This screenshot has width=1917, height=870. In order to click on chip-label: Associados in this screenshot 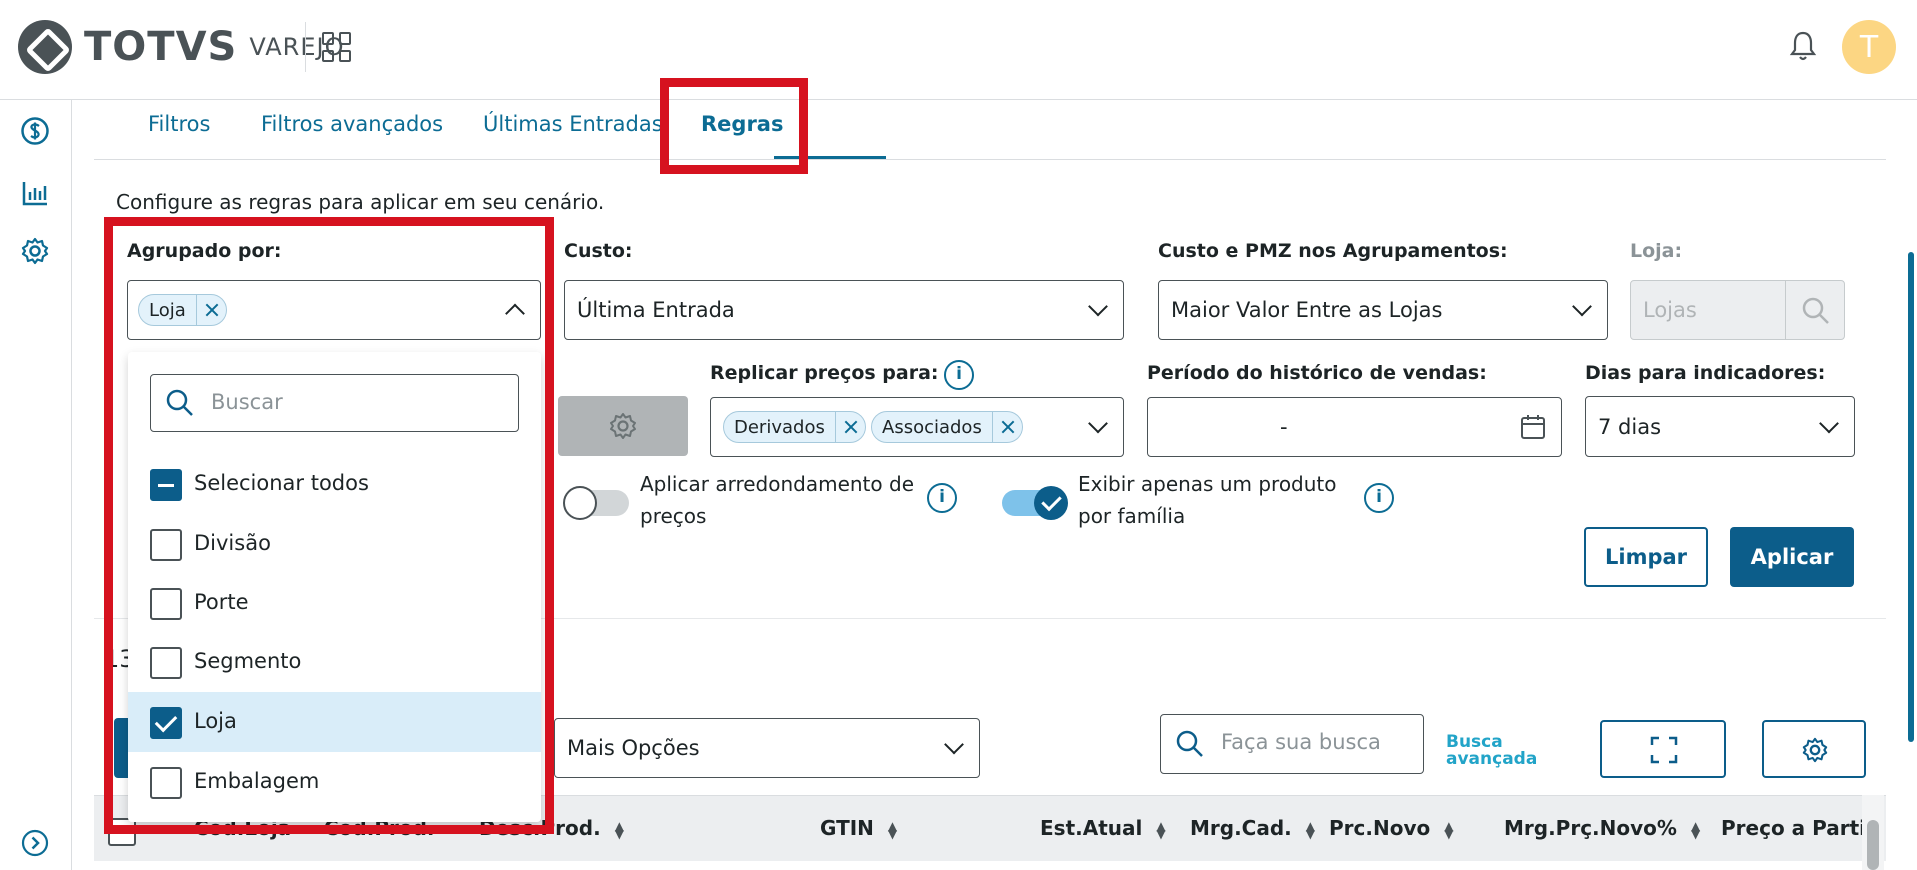, I will do `click(932, 427)`.